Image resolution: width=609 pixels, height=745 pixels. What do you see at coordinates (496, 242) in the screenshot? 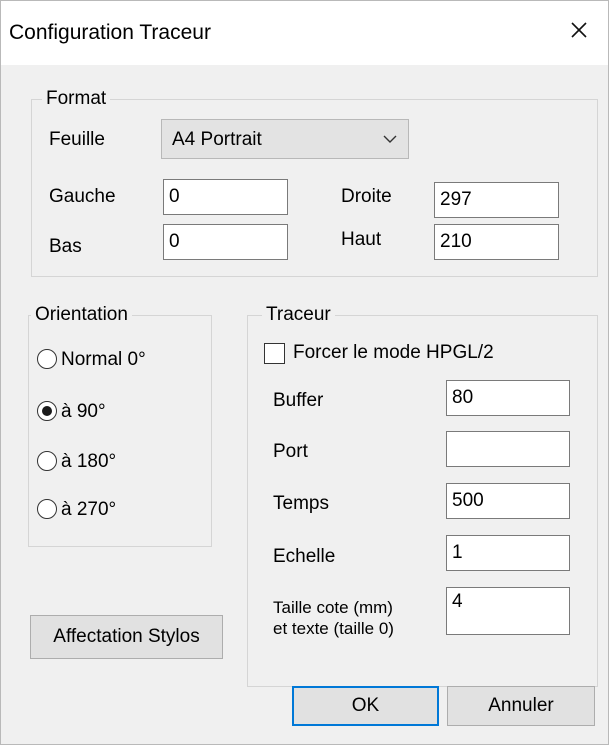
I see `haut-field: 210` at bounding box center [496, 242].